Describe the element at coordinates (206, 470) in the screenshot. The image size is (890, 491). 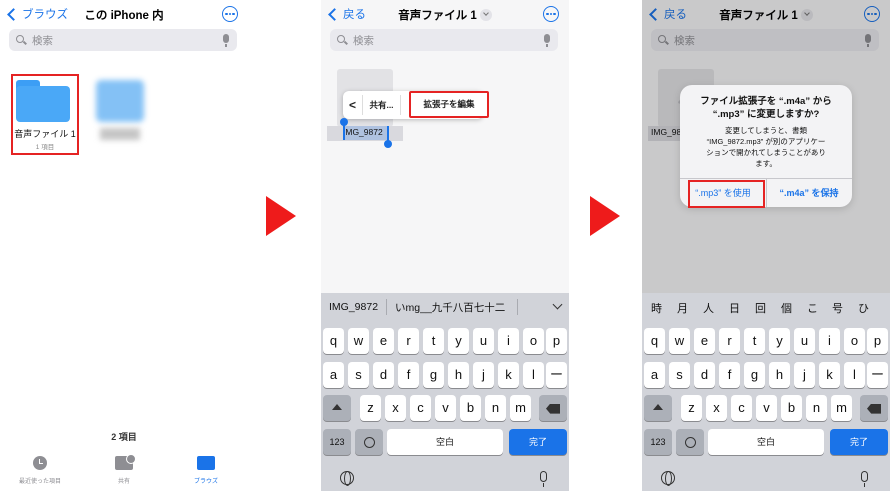
I see `tab-browse: ブラウズ` at that location.